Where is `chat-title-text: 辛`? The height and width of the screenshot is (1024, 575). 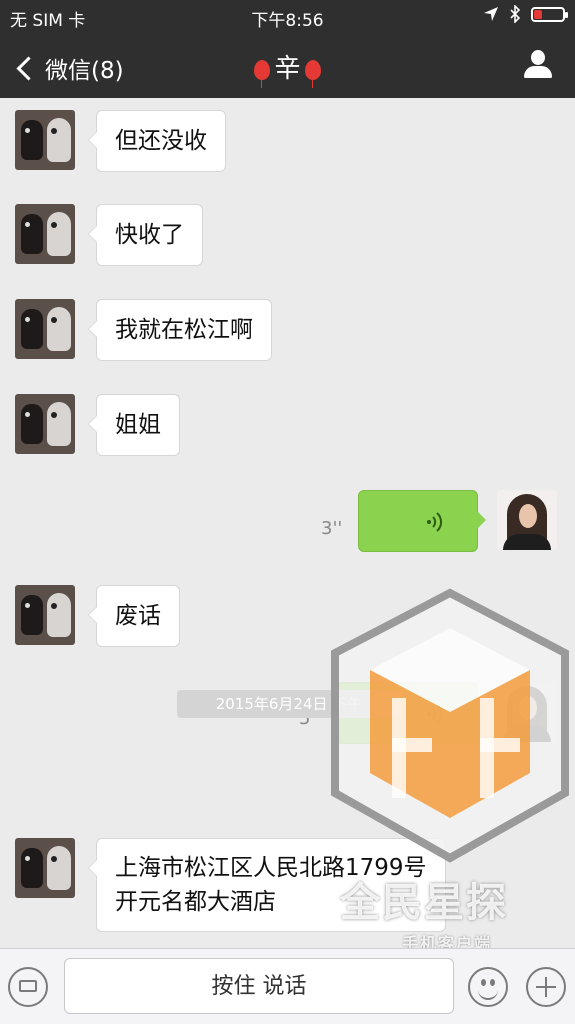
chat-title-text: 辛 is located at coordinates (287, 69).